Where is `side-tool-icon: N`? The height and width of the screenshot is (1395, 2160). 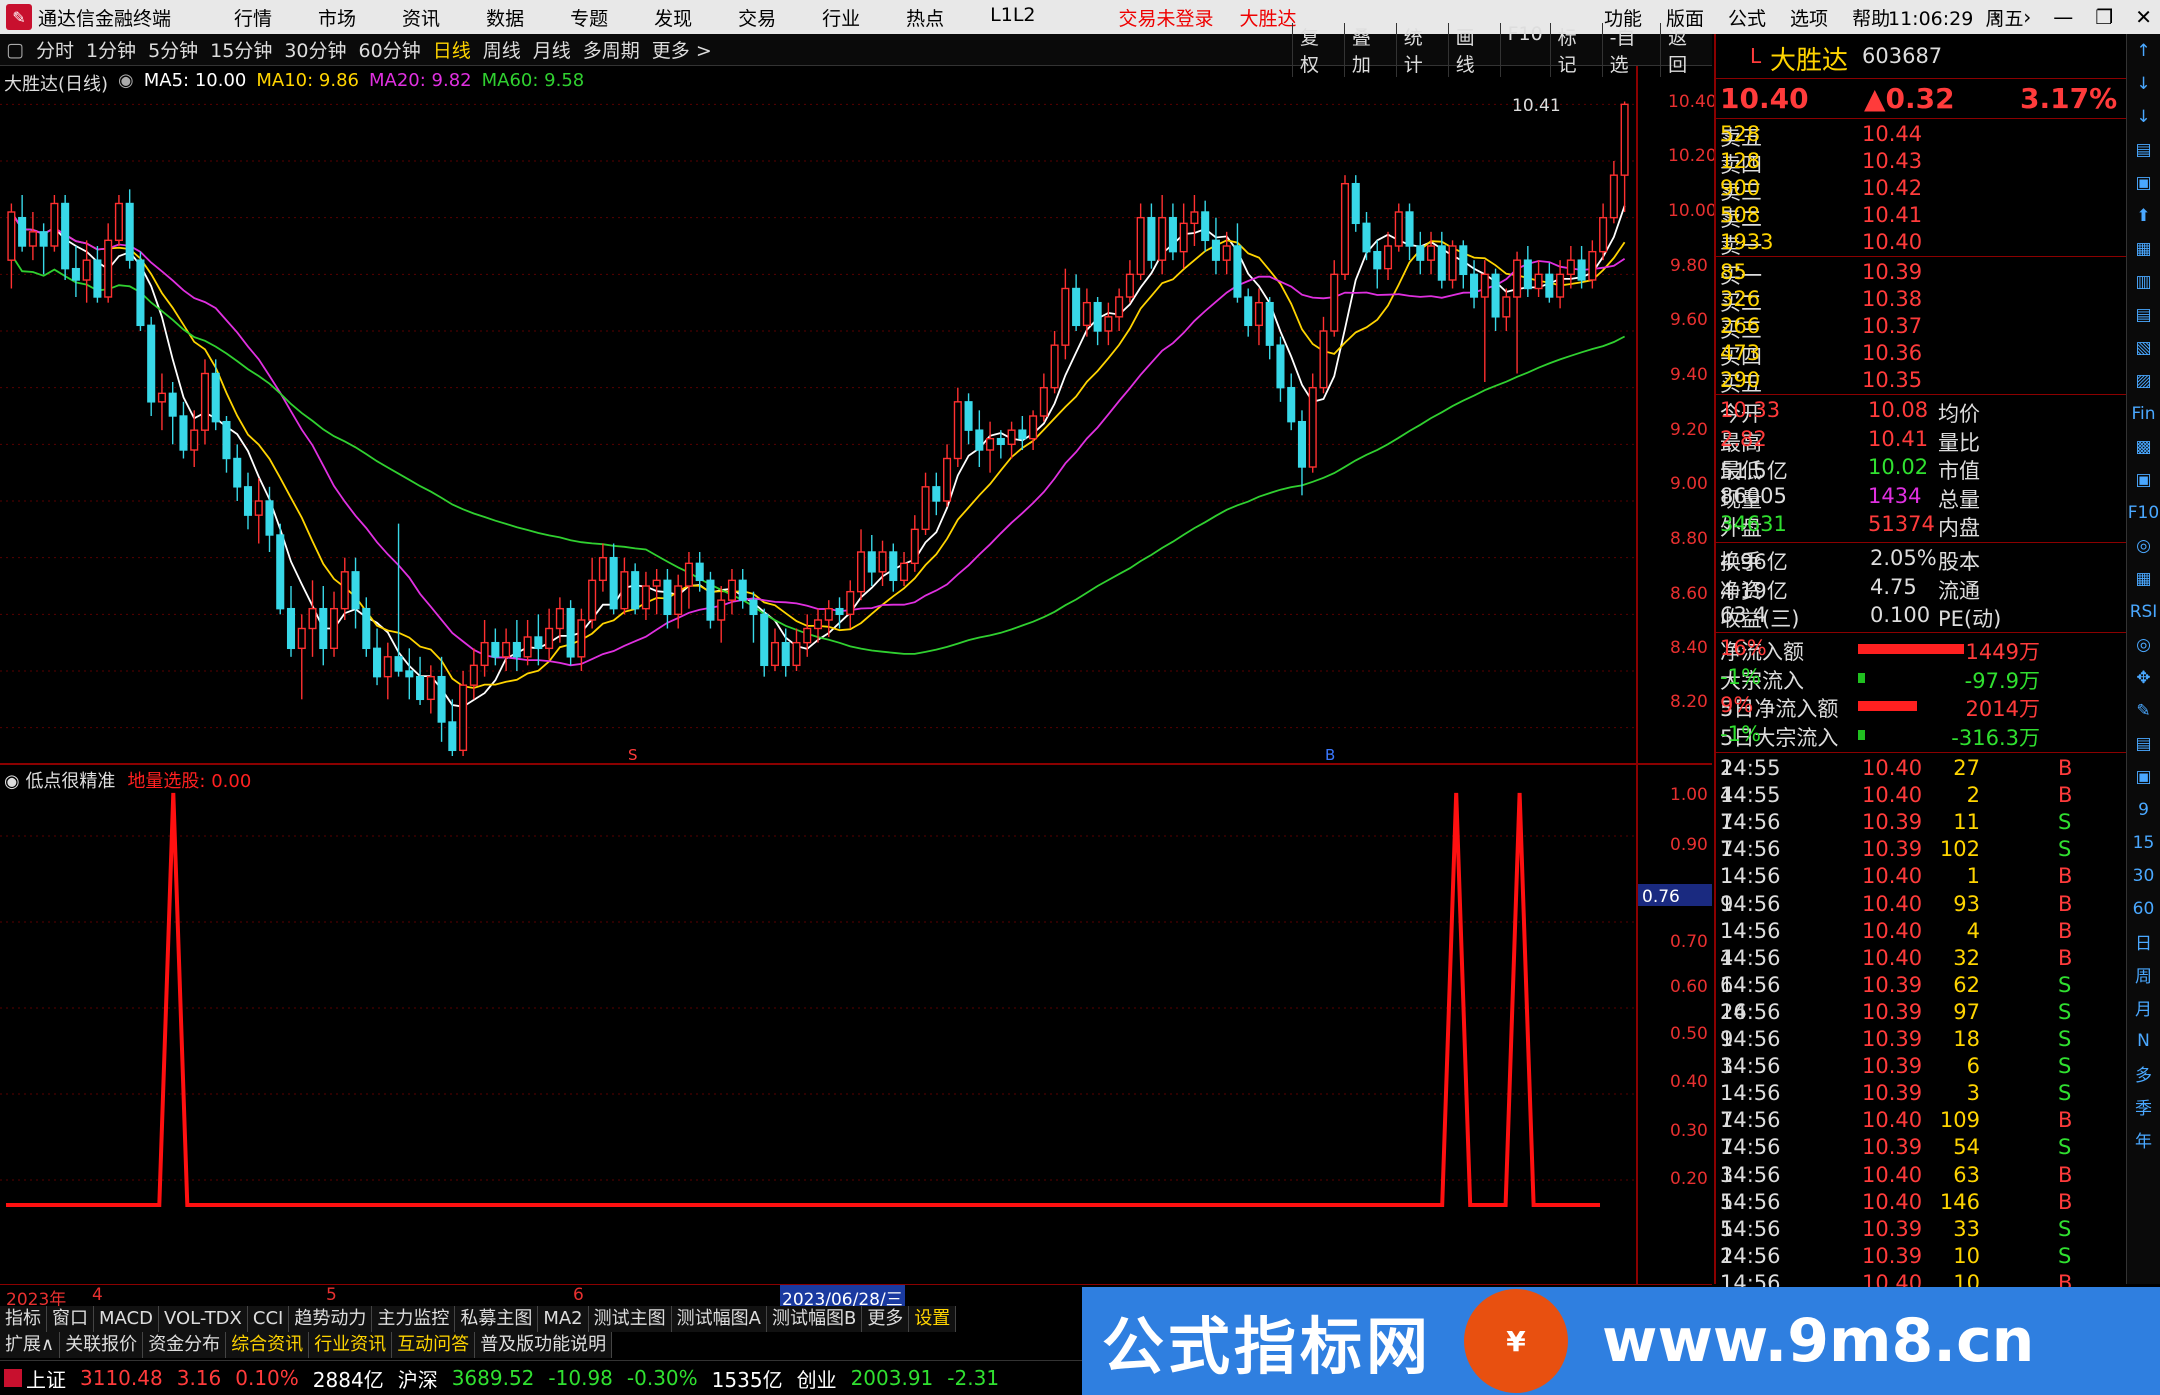
side-tool-icon: N is located at coordinates (2143, 1040).